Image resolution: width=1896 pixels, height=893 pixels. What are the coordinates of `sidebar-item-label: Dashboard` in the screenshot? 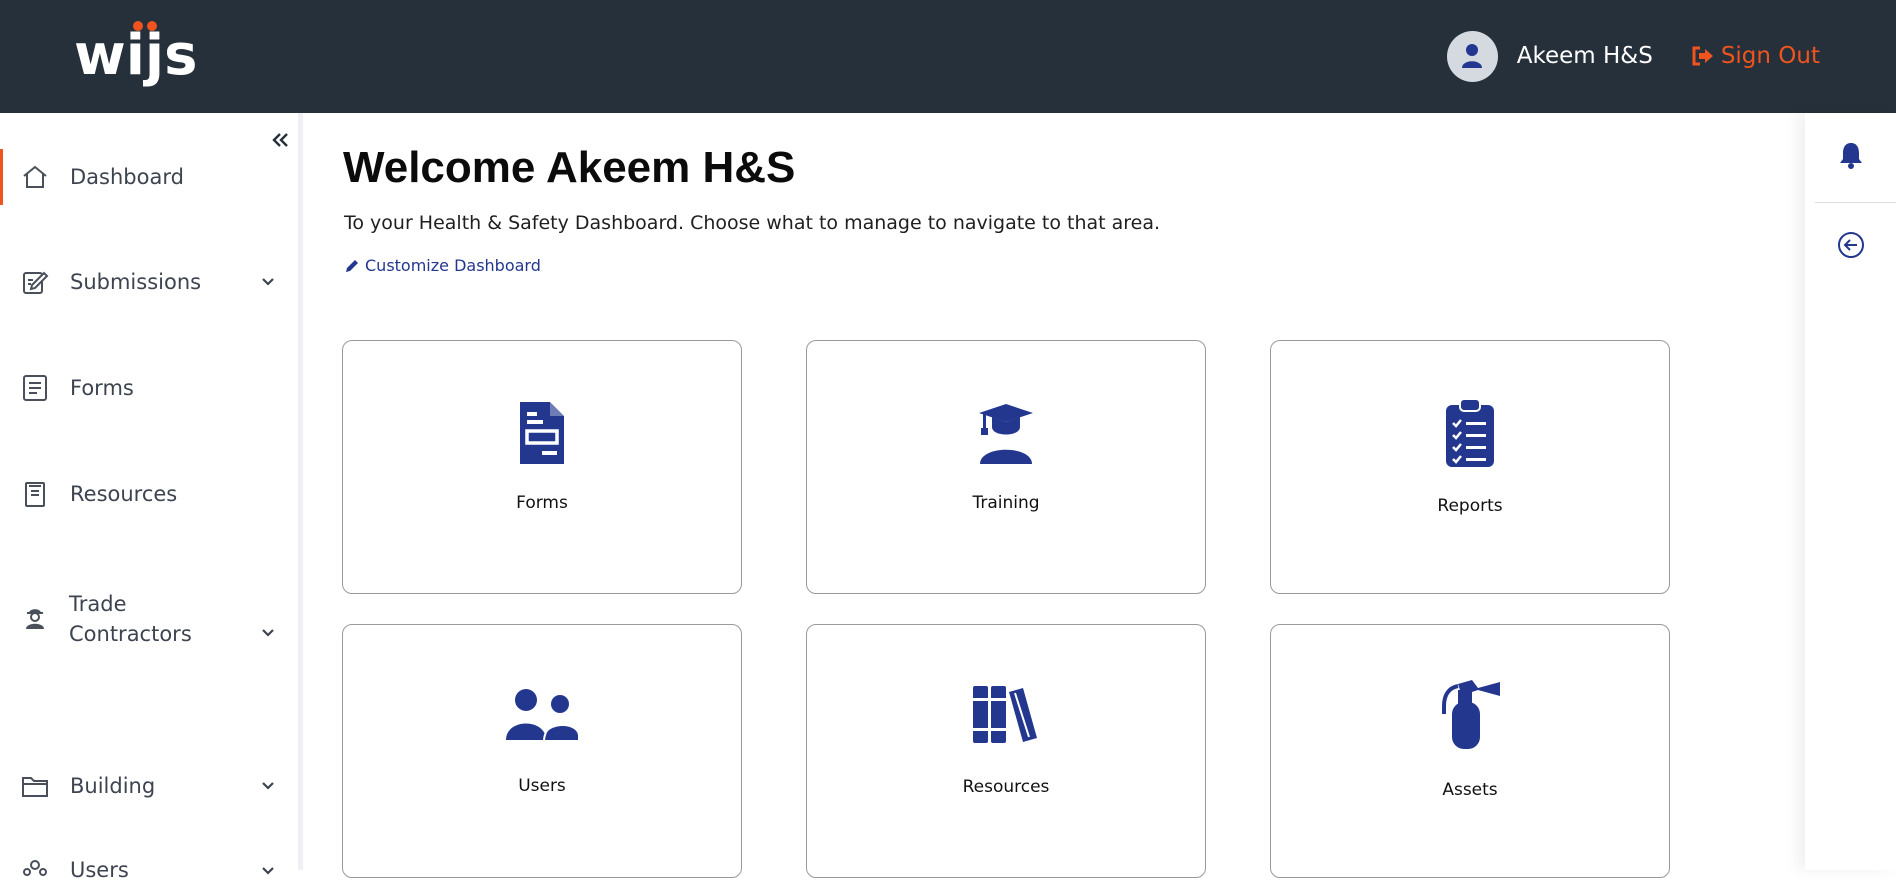 It's located at (127, 177).